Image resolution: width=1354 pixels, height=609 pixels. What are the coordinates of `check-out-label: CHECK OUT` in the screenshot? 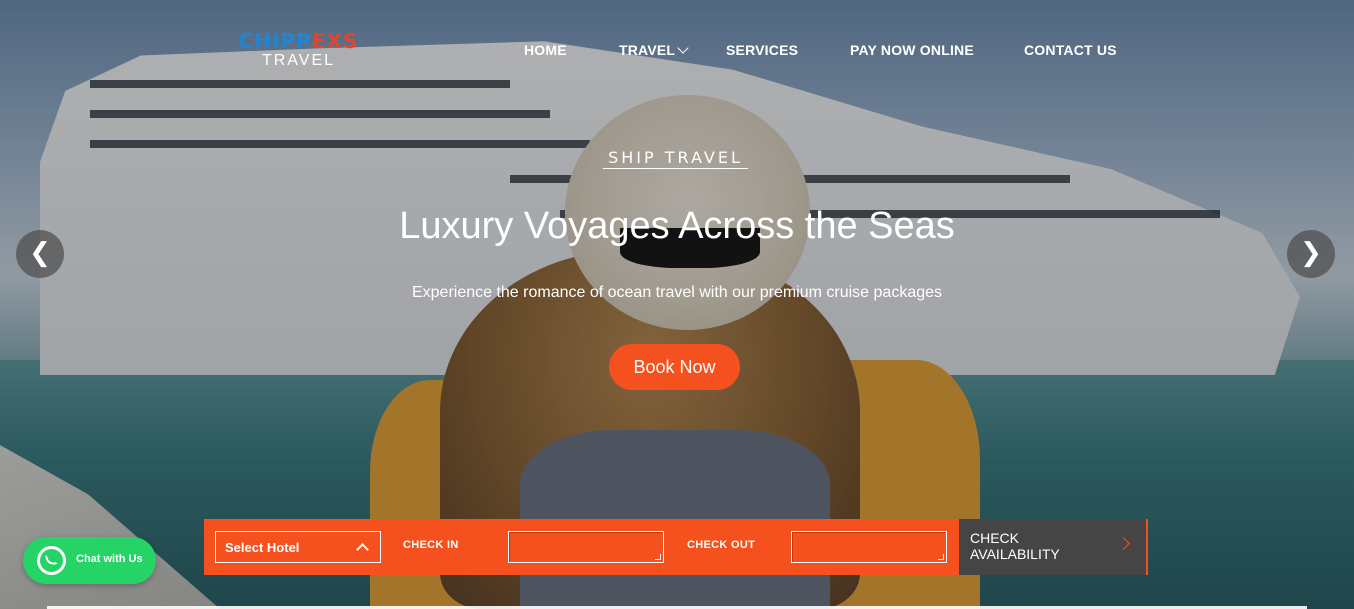 It's located at (721, 545).